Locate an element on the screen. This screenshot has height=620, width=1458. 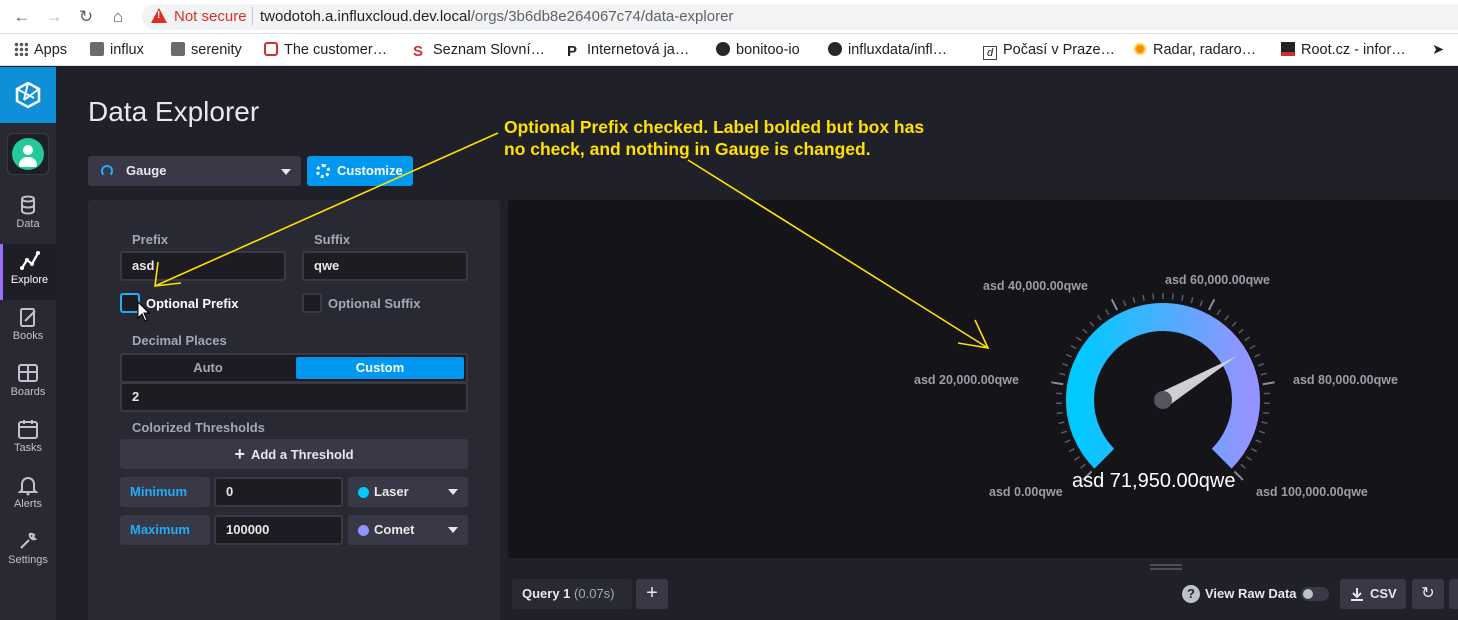
arrow-to-checkbox is located at coordinates (326, 209).